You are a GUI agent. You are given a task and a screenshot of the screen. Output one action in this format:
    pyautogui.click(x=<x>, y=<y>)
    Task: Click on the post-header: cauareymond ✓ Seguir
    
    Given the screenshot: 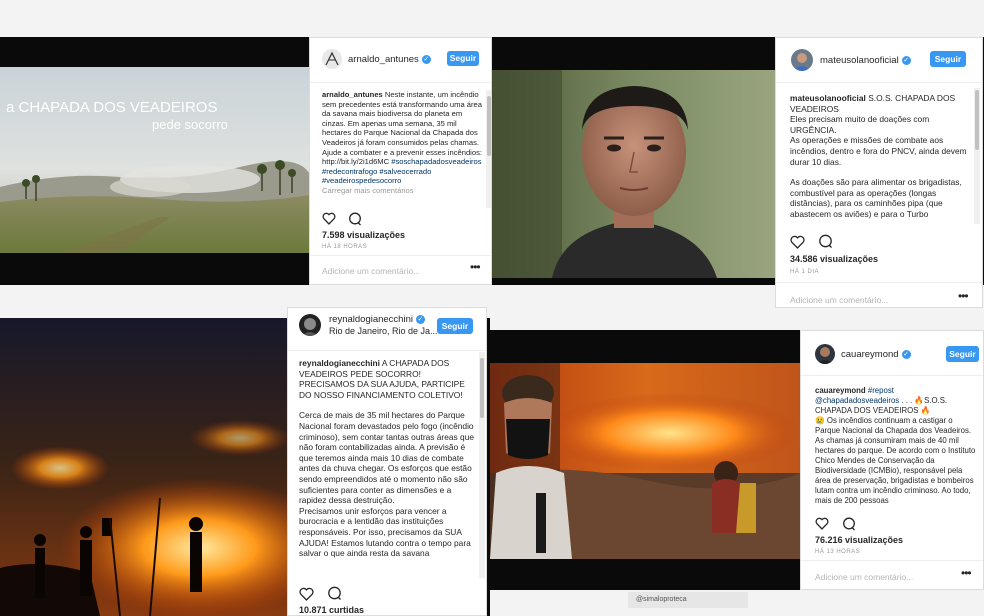 What is the action you would take?
    pyautogui.click(x=892, y=353)
    